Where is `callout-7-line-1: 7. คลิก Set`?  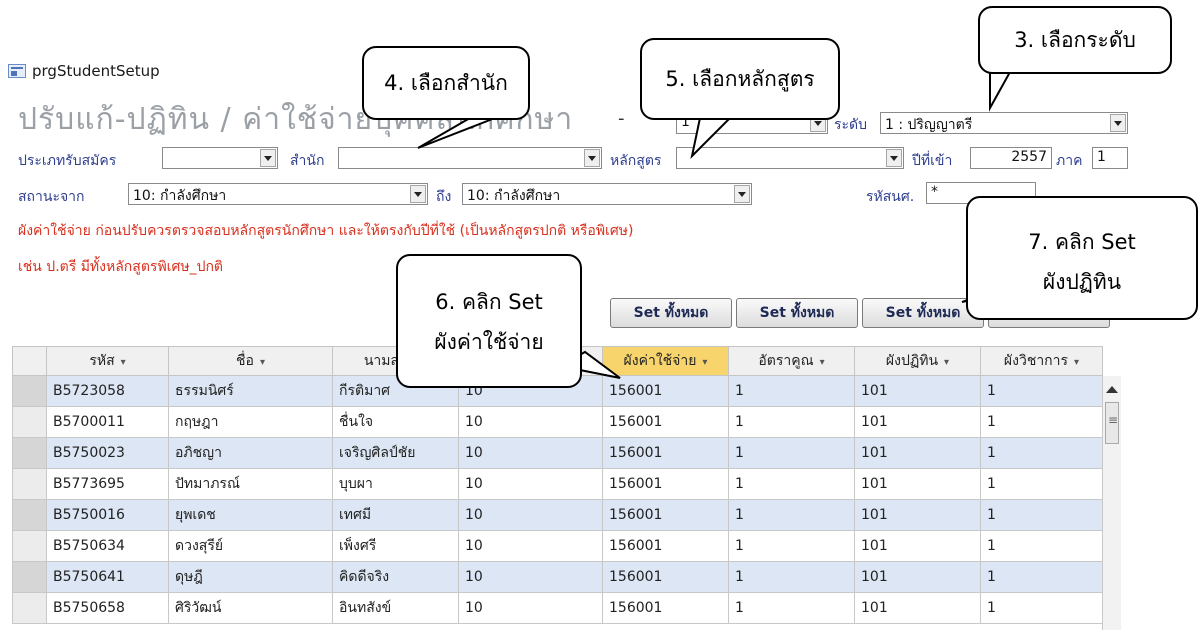 callout-7-line-1: 7. คลิก Set is located at coordinates (1082, 242).